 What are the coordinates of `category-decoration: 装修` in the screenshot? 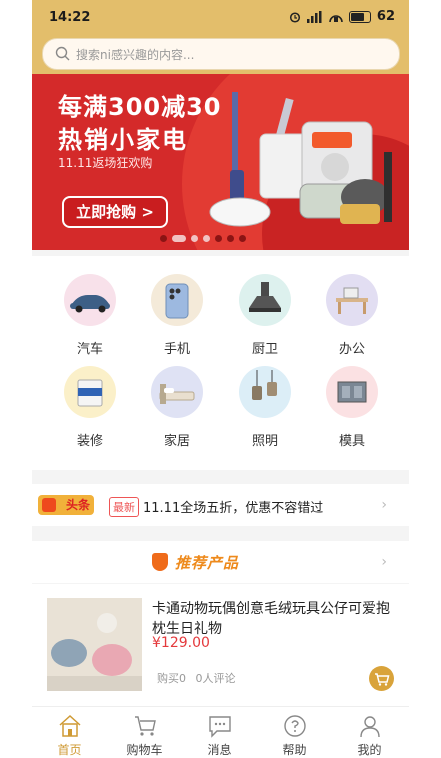 It's located at (90, 407).